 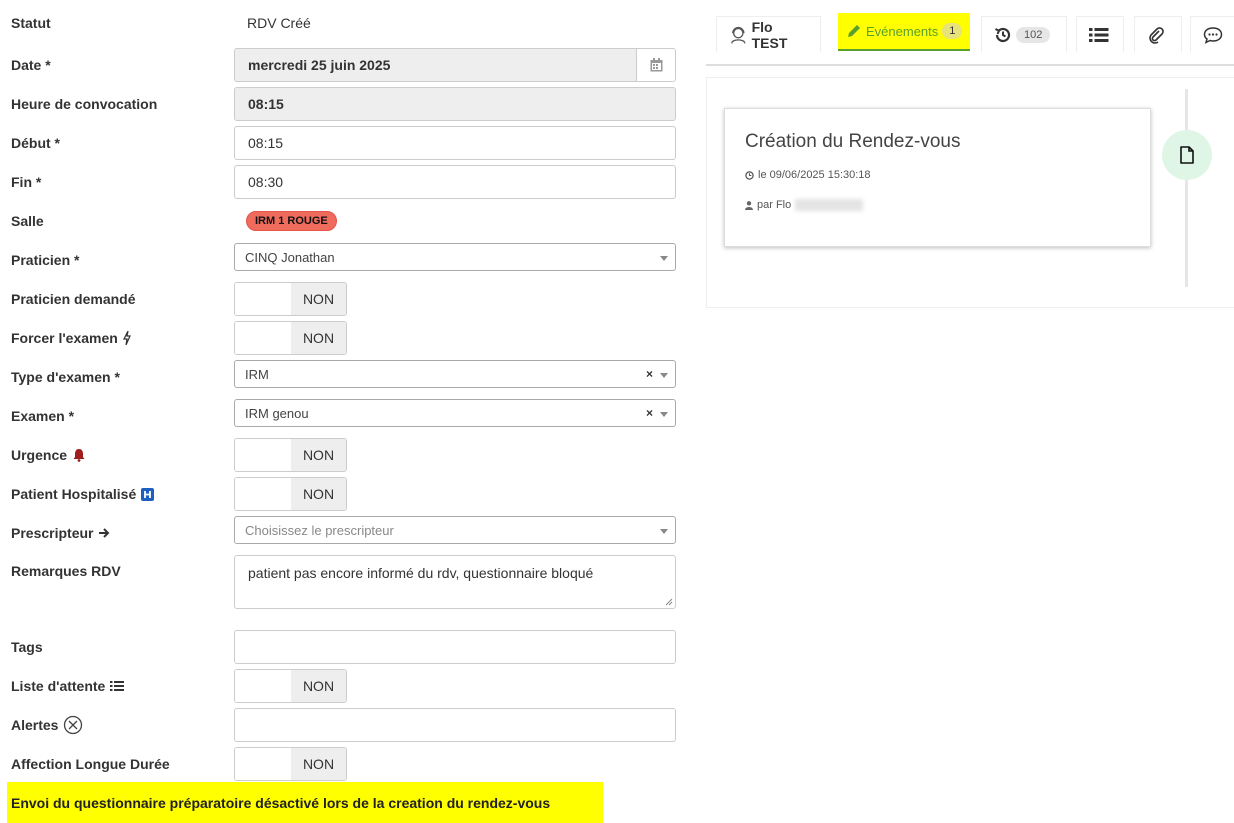 What do you see at coordinates (455, 530) in the screenshot?
I see `prescripteur-select: Choisissez le prescripteur` at bounding box center [455, 530].